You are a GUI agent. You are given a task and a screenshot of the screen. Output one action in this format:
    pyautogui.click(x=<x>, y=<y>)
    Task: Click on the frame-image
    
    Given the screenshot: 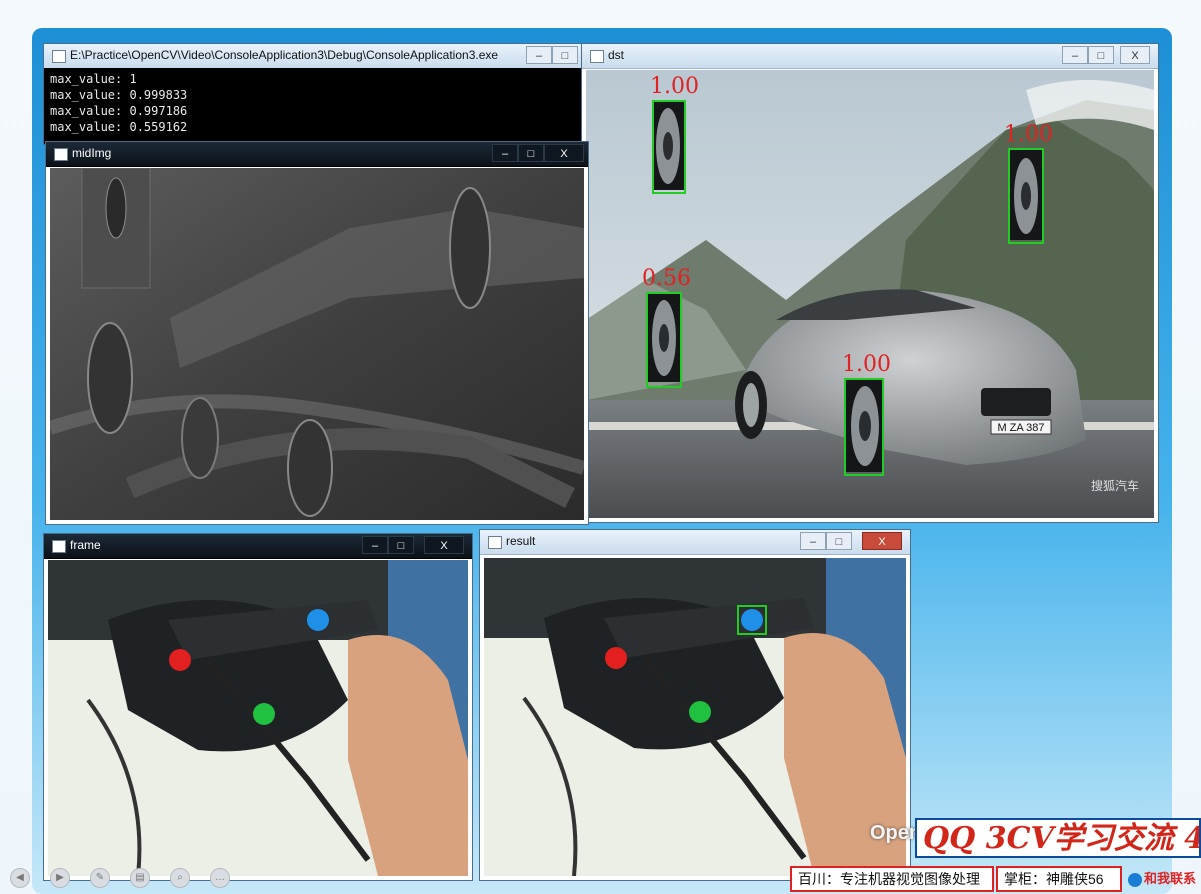 What is the action you would take?
    pyautogui.click(x=258, y=718)
    